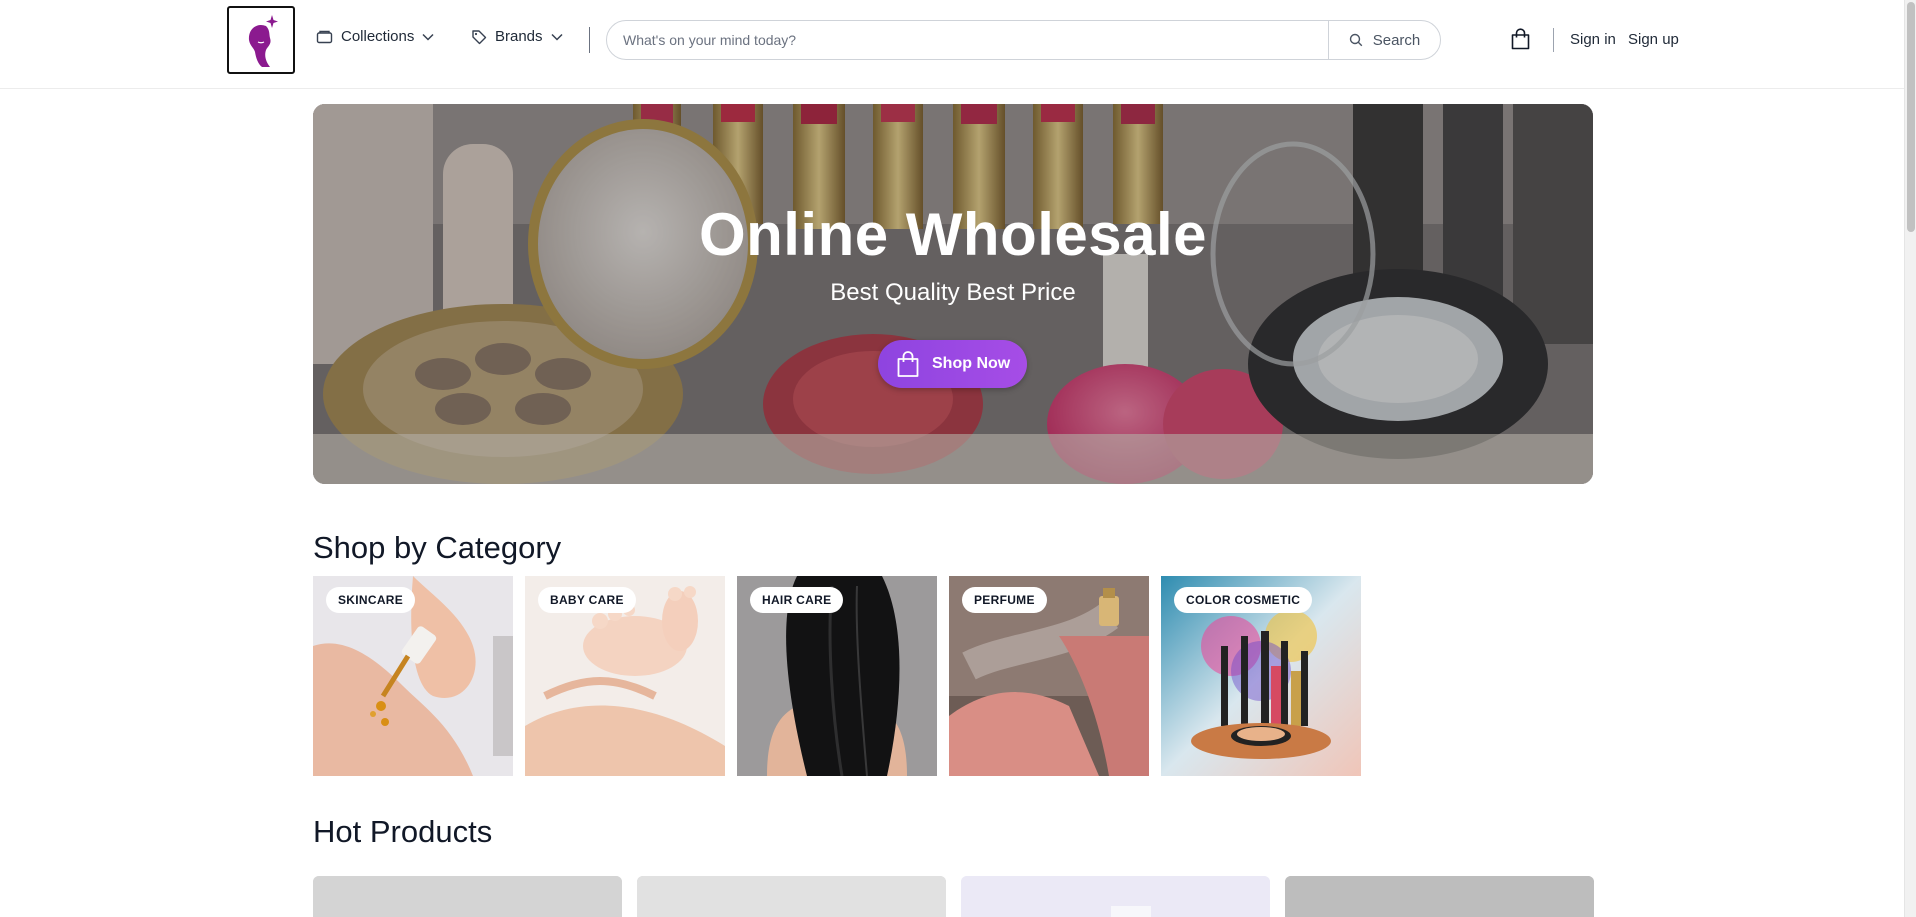 The width and height of the screenshot is (1916, 917). What do you see at coordinates (1356, 40) in the screenshot?
I see `search-icon` at bounding box center [1356, 40].